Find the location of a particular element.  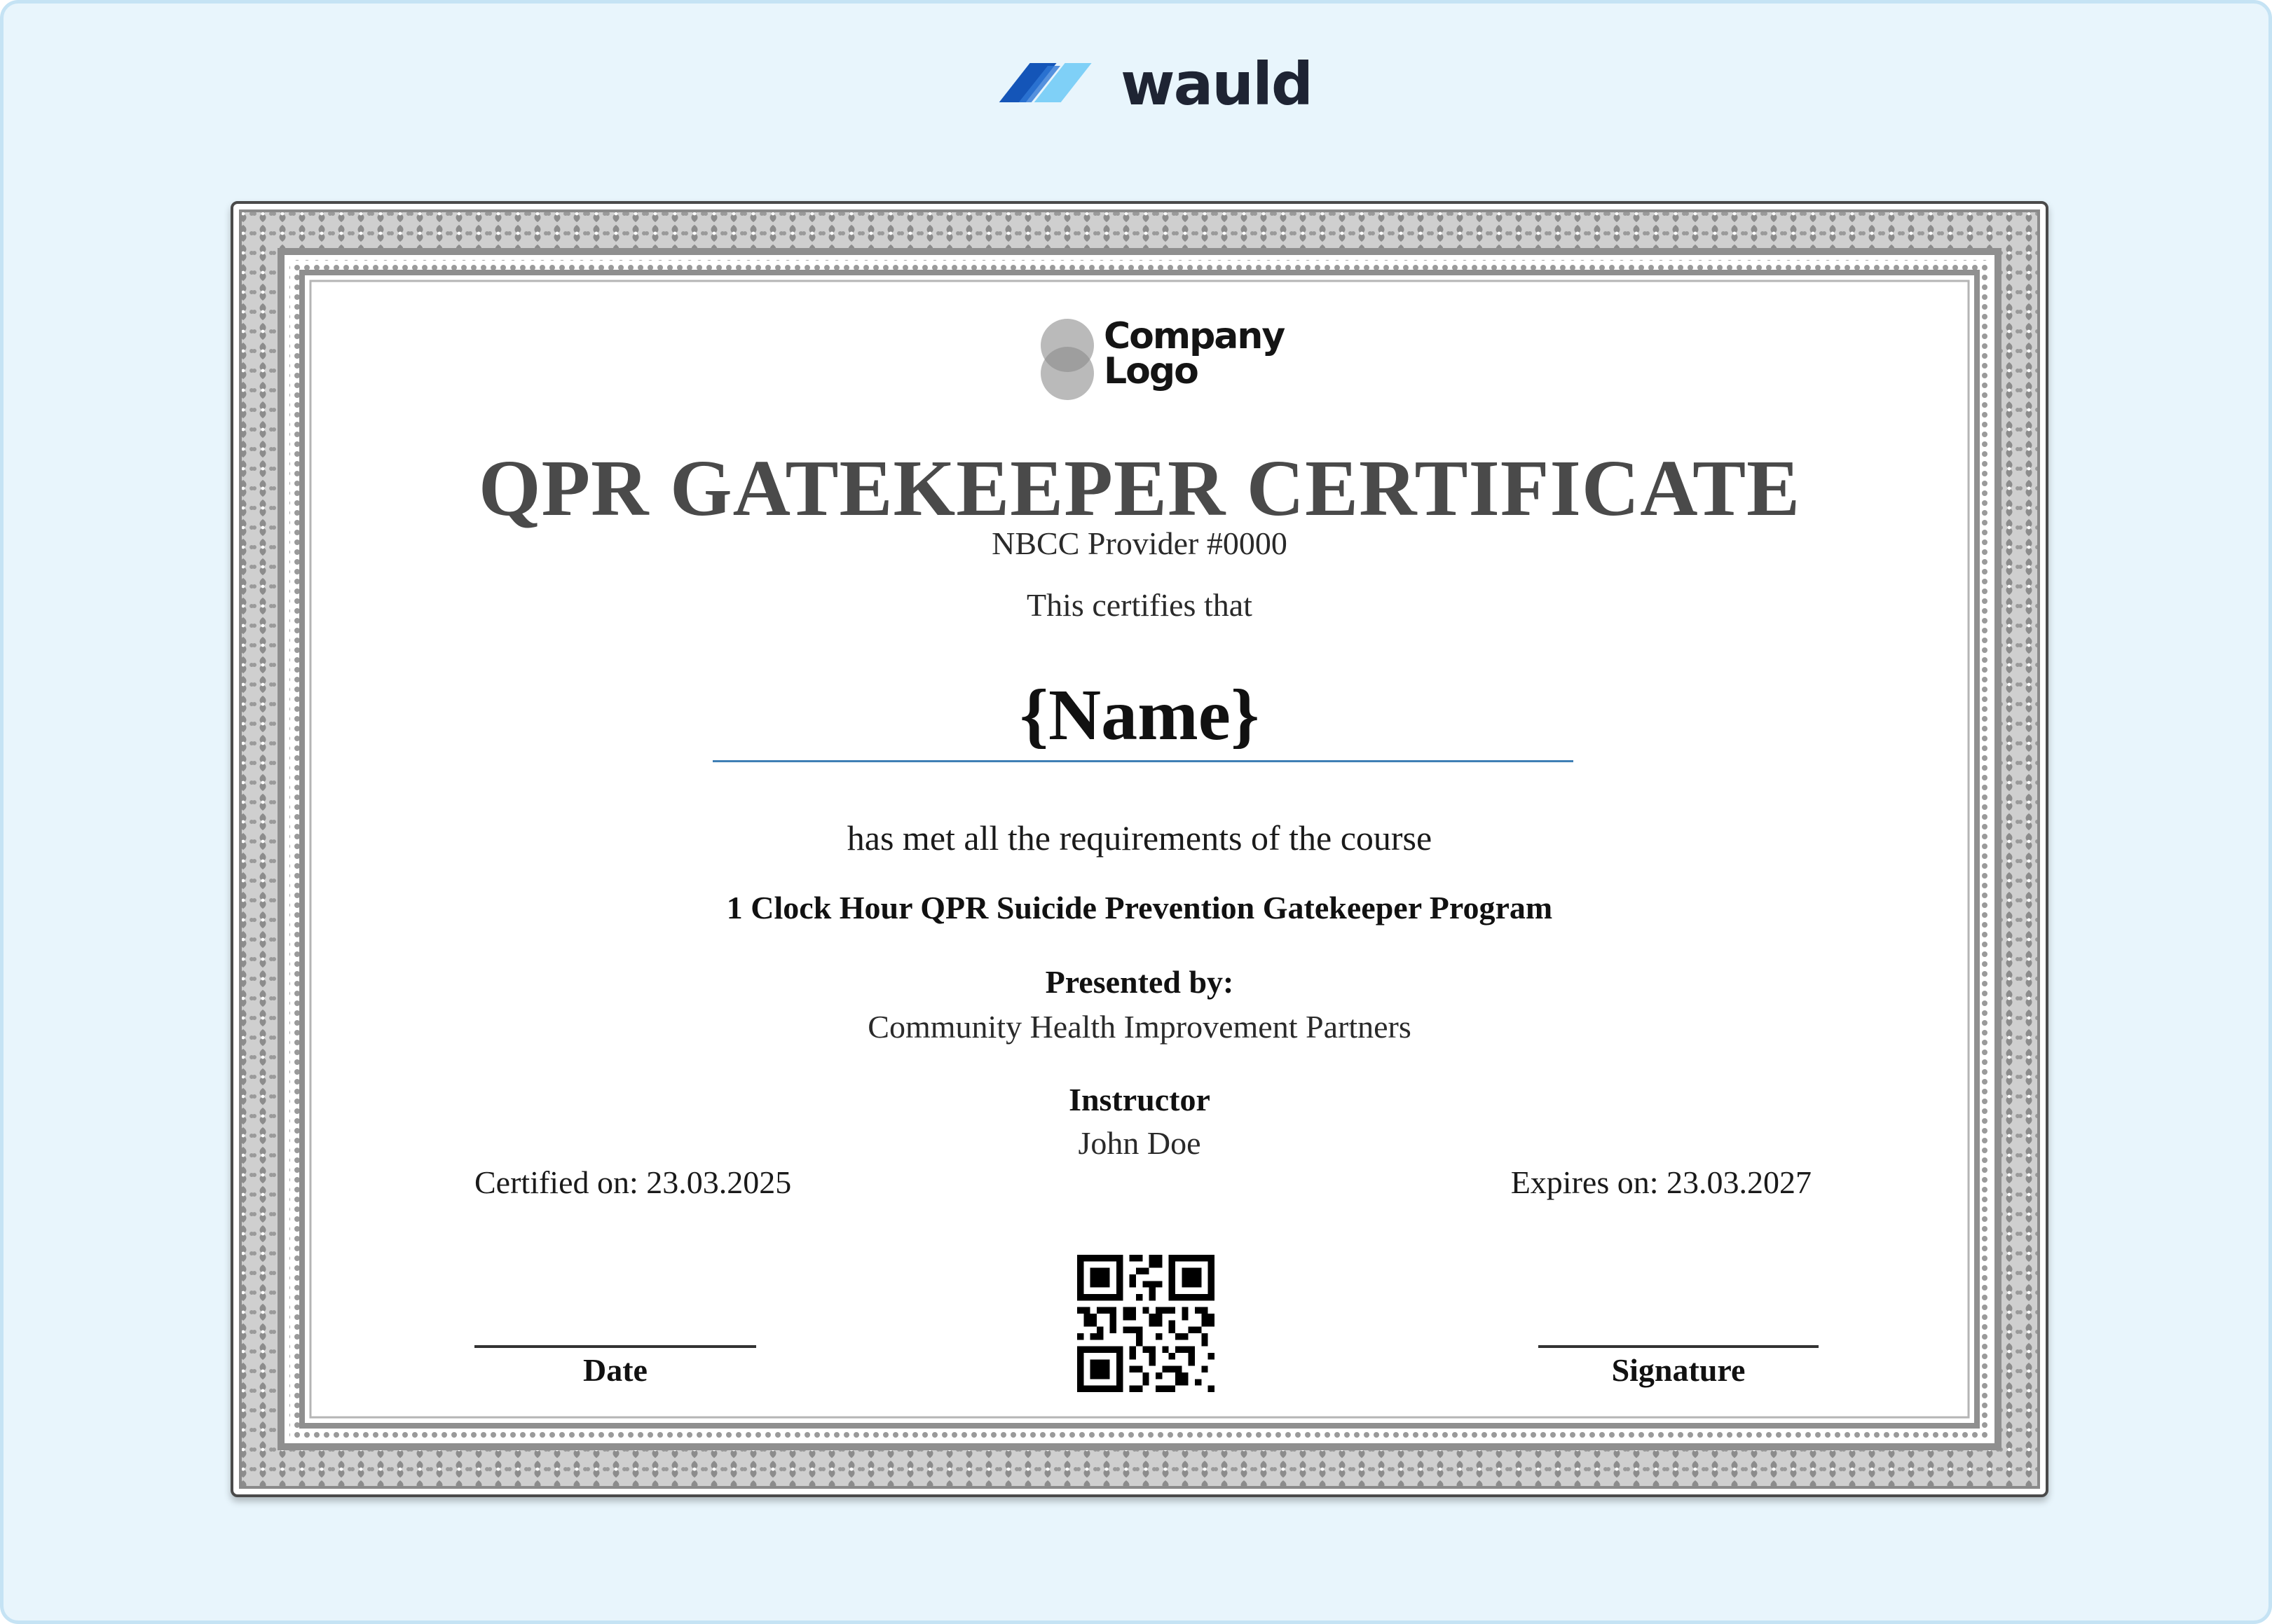

name-underline is located at coordinates (1143, 761).